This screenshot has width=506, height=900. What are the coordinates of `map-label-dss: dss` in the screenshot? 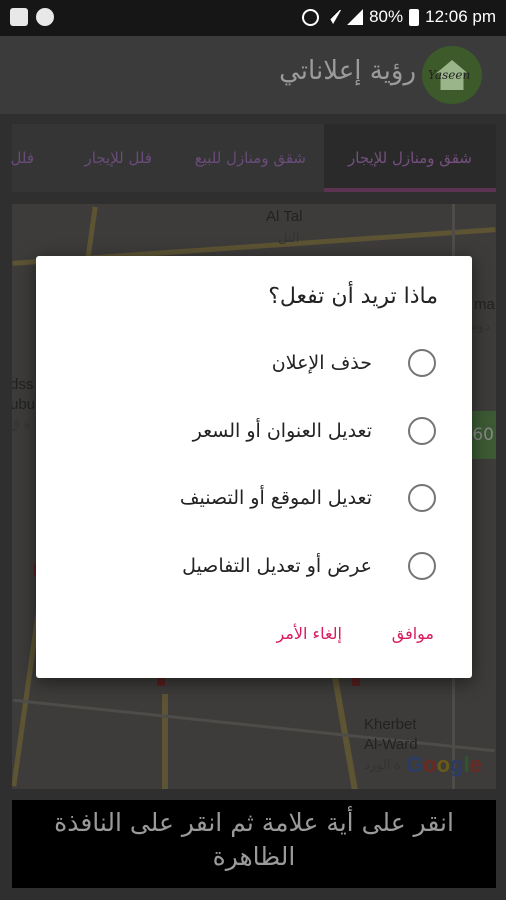 It's located at (23, 384).